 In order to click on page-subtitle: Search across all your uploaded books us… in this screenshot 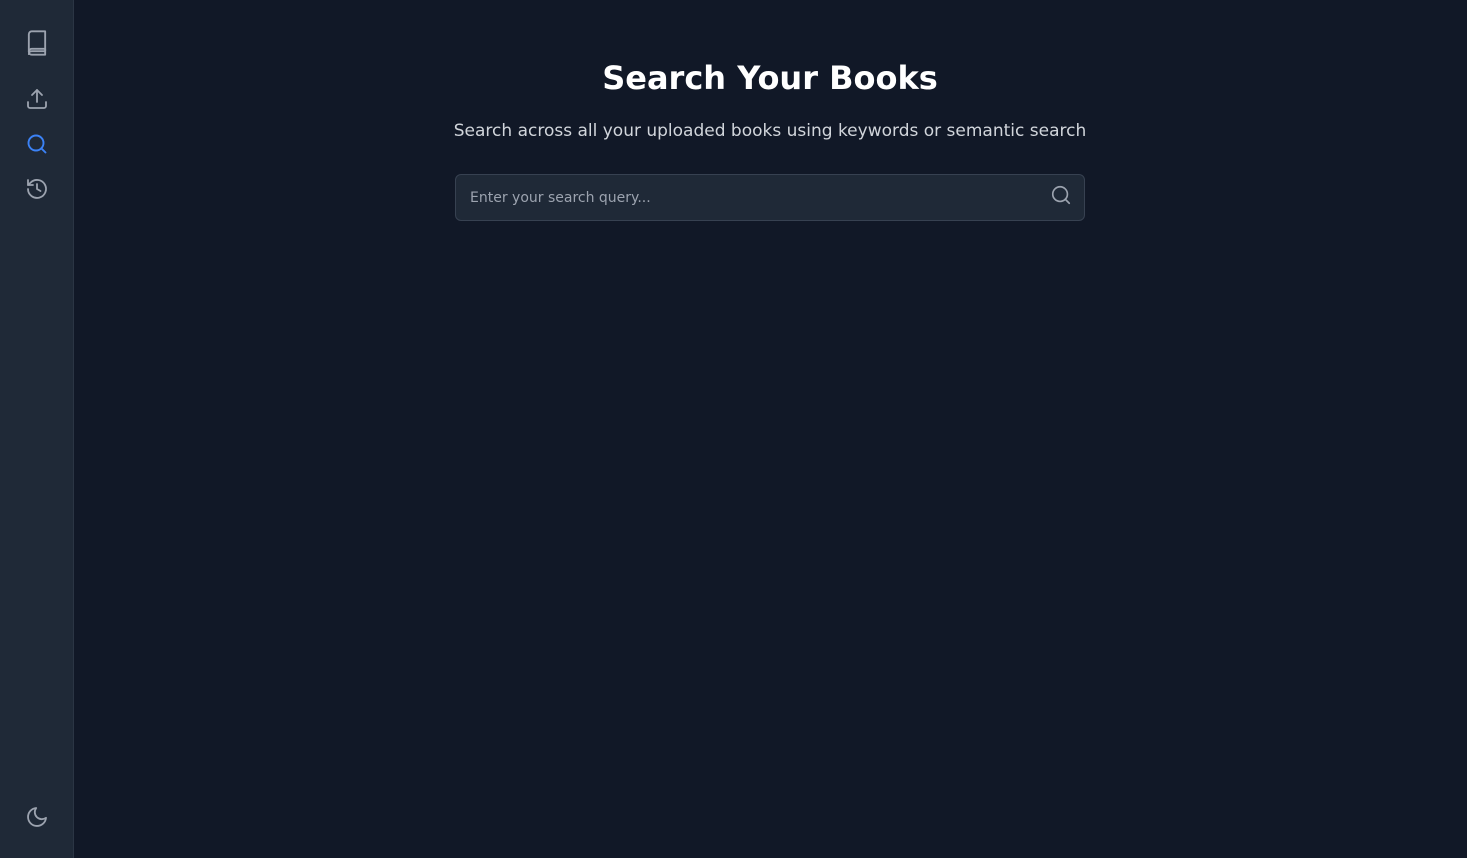, I will do `click(770, 131)`.